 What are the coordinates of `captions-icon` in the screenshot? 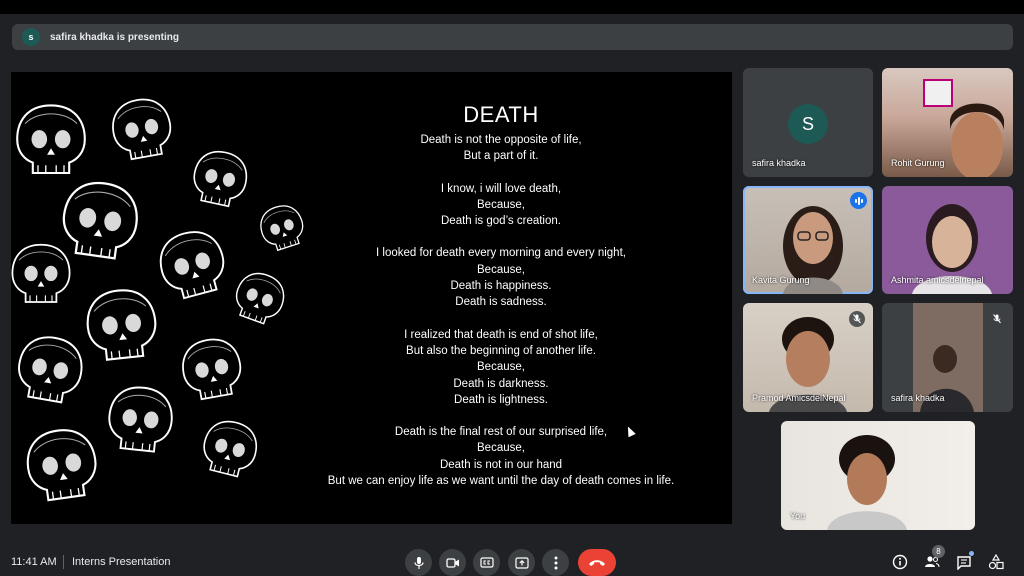 It's located at (486, 562).